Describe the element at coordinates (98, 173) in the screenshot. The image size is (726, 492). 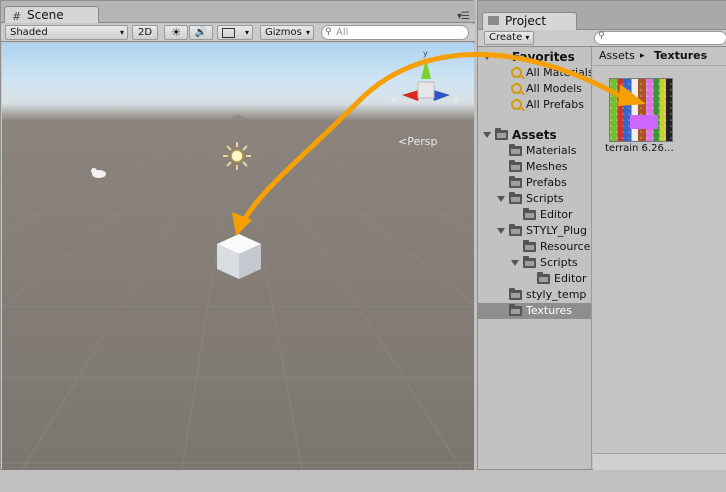
I see `camera-icon` at that location.